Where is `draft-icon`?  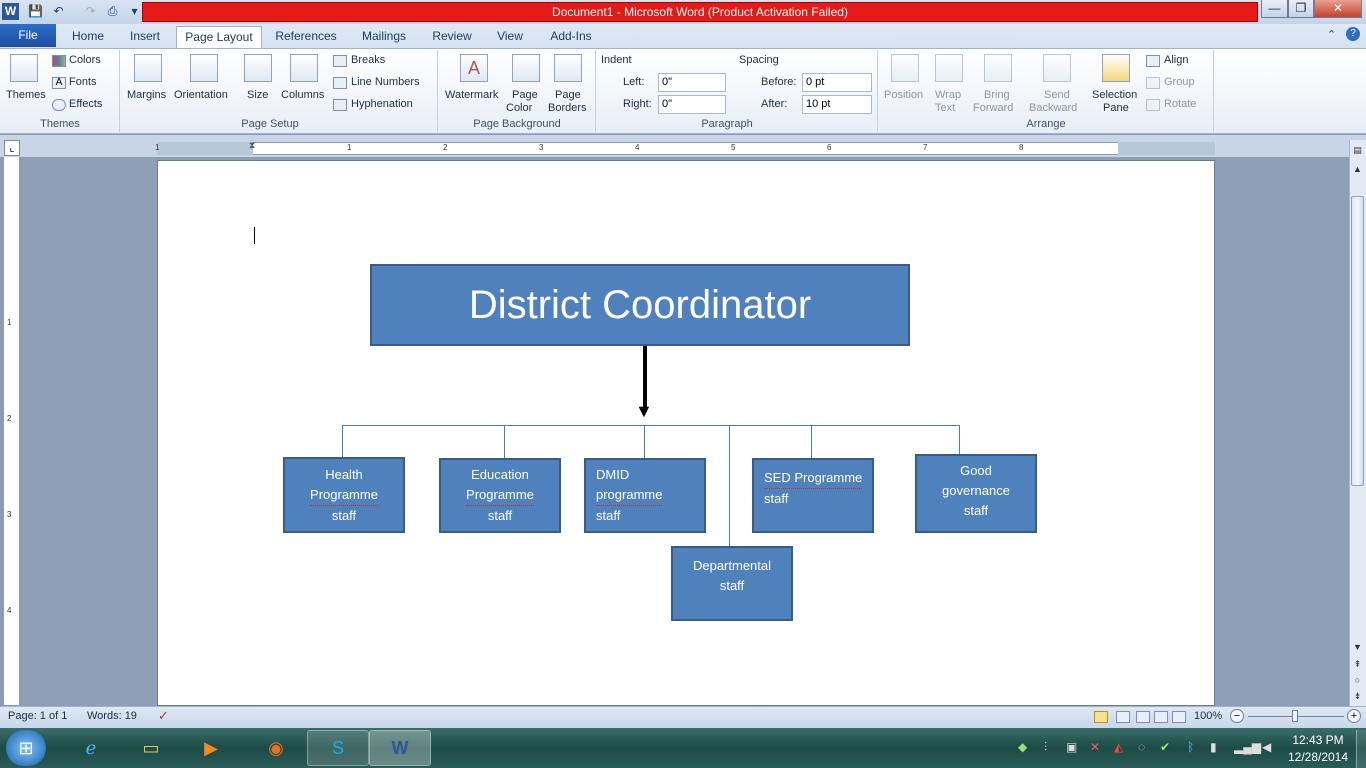 draft-icon is located at coordinates (1179, 717).